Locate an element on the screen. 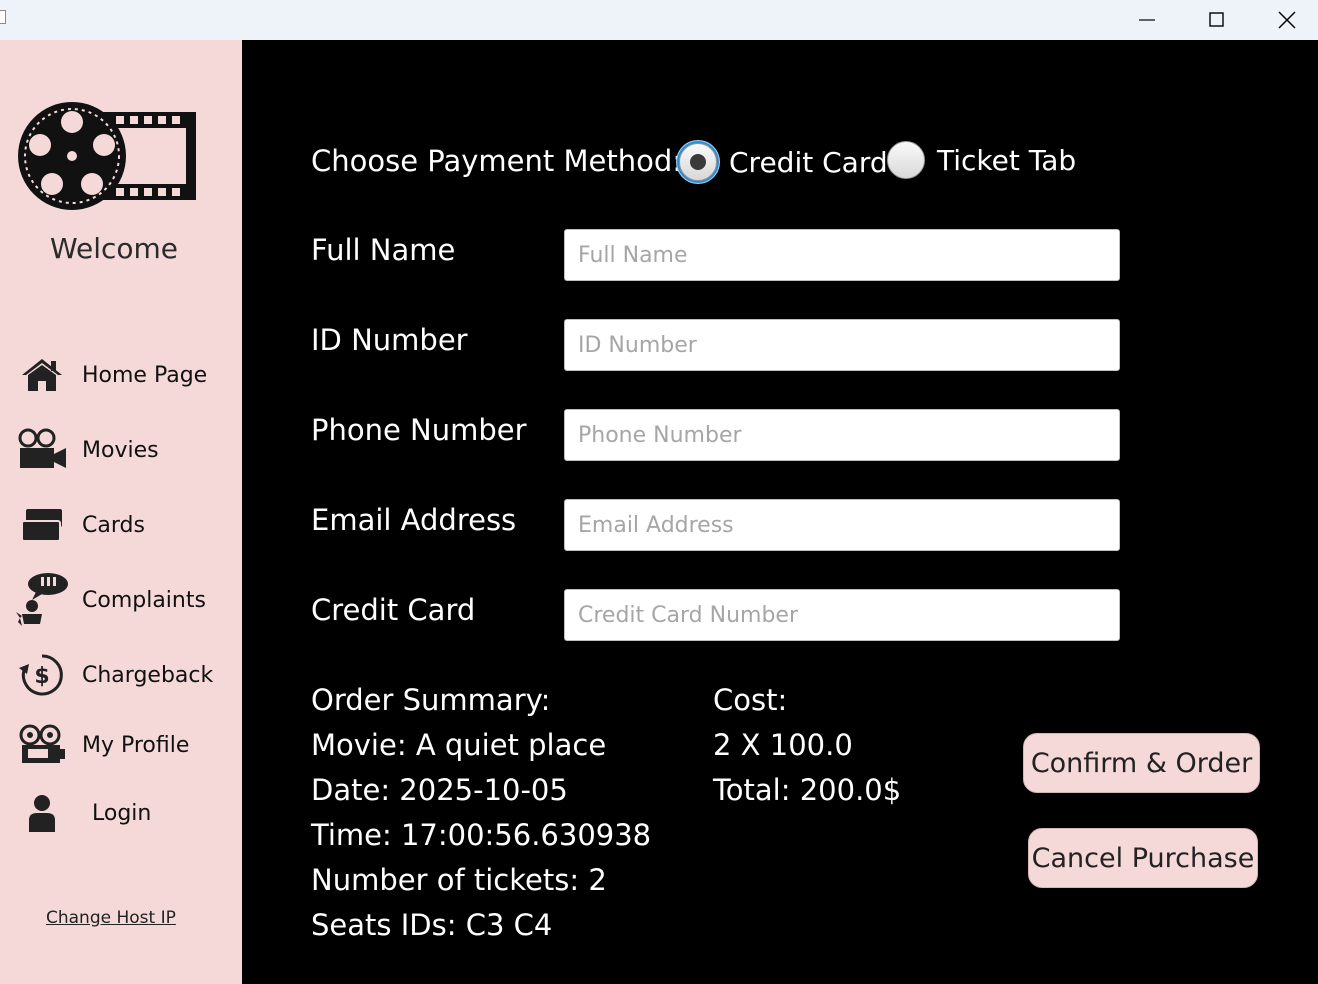 This screenshot has height=984, width=1318. minimize-icon is located at coordinates (1147, 20).